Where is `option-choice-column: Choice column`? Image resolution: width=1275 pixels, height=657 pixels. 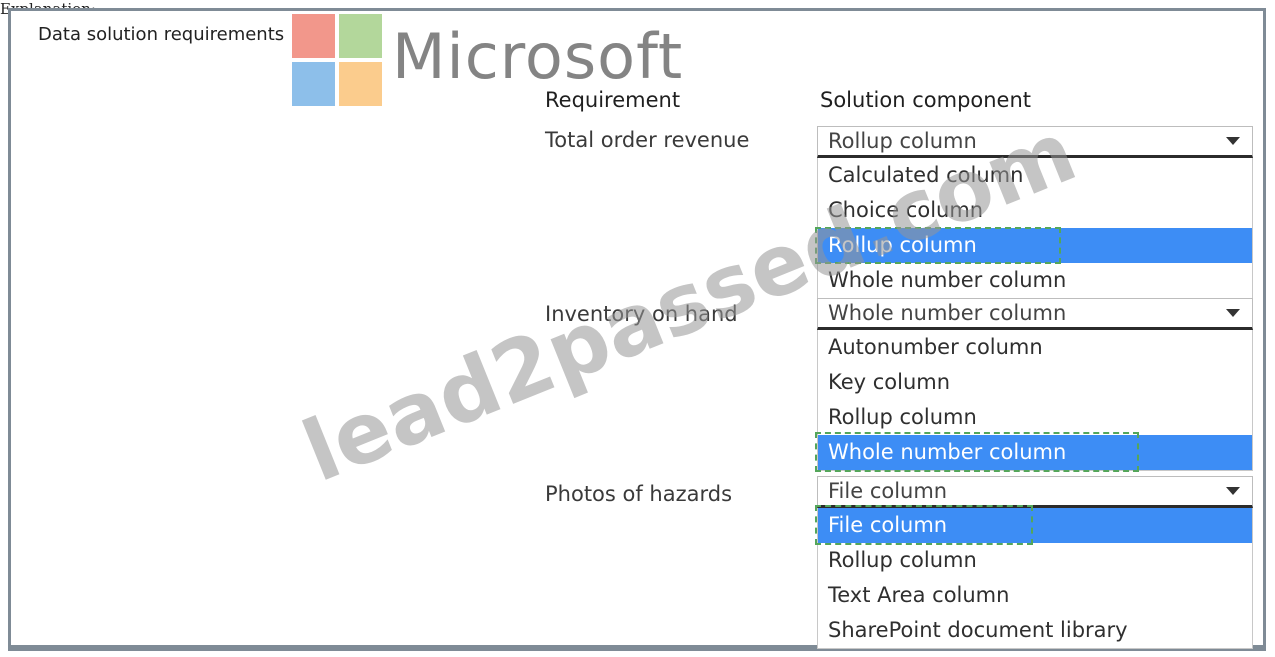
option-choice-column: Choice column is located at coordinates (1035, 210).